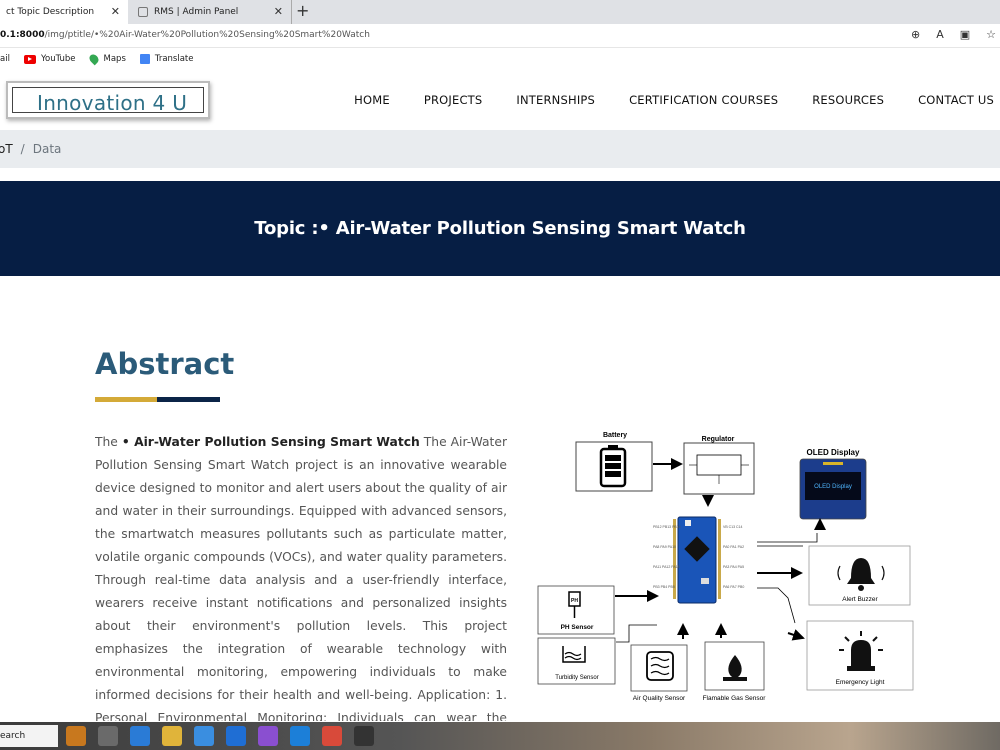 Image resolution: width=1000 pixels, height=750 pixels. What do you see at coordinates (165, 364) in the screenshot?
I see `abstract-heading: Abstract` at bounding box center [165, 364].